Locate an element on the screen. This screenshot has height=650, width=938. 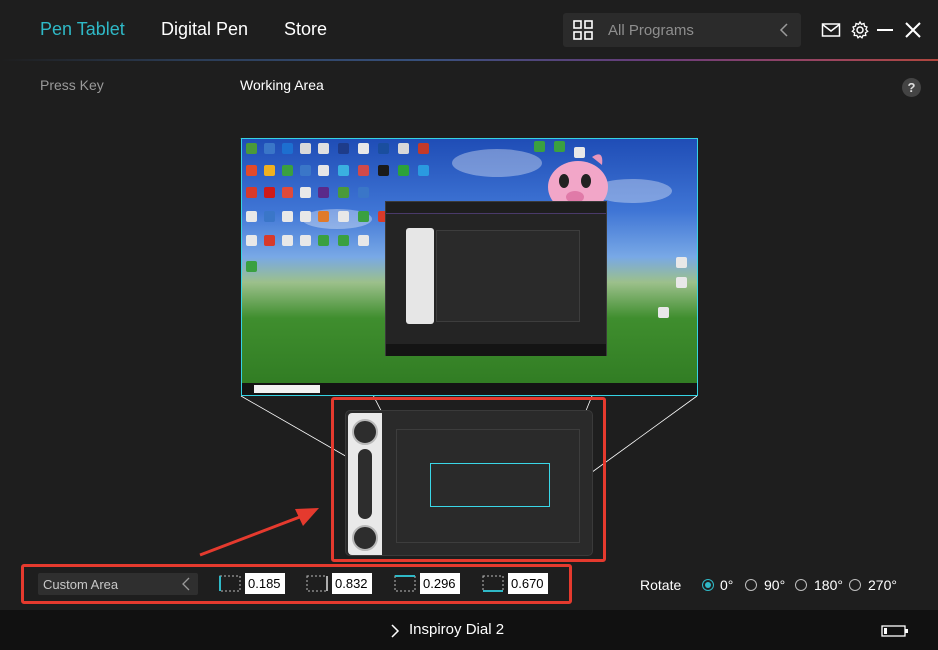
rotate-0-radio is located at coordinates (708, 585).